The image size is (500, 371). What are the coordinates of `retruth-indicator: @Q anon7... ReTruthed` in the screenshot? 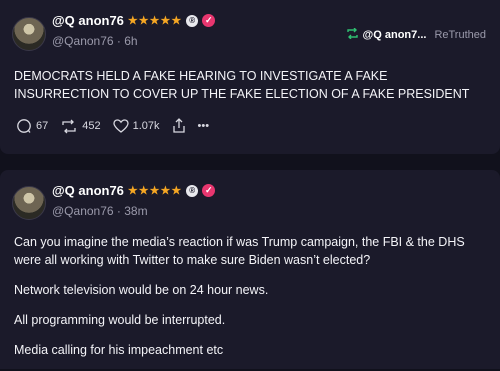 It's located at (416, 34).